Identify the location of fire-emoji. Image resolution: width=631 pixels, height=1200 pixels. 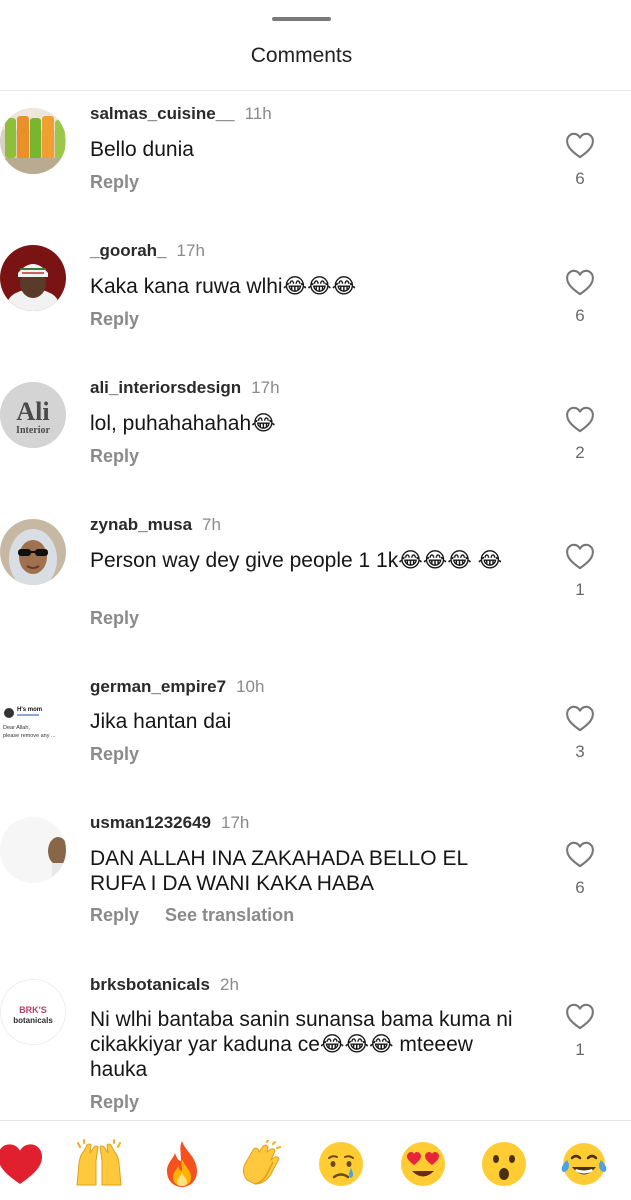
(182, 1164).